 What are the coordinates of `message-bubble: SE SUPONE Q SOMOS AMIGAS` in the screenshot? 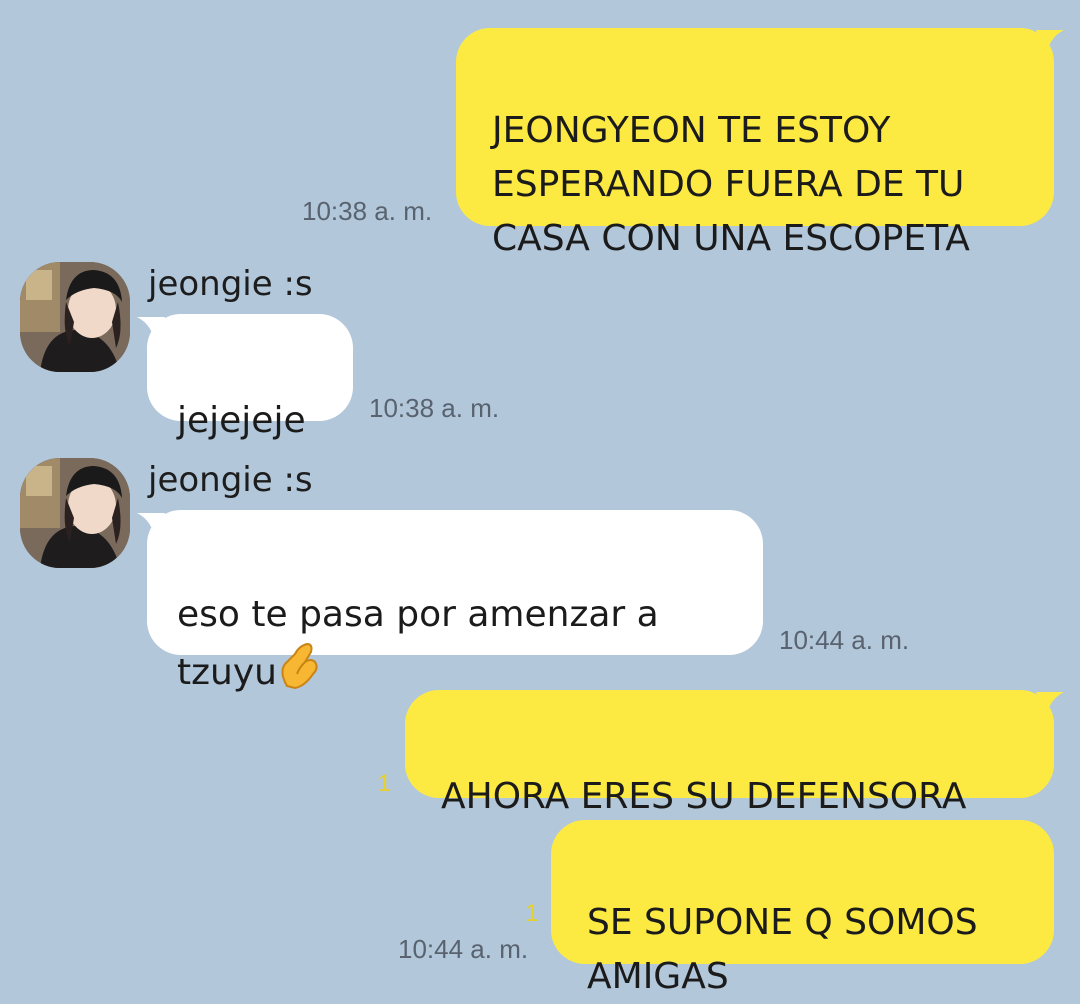 It's located at (802, 908).